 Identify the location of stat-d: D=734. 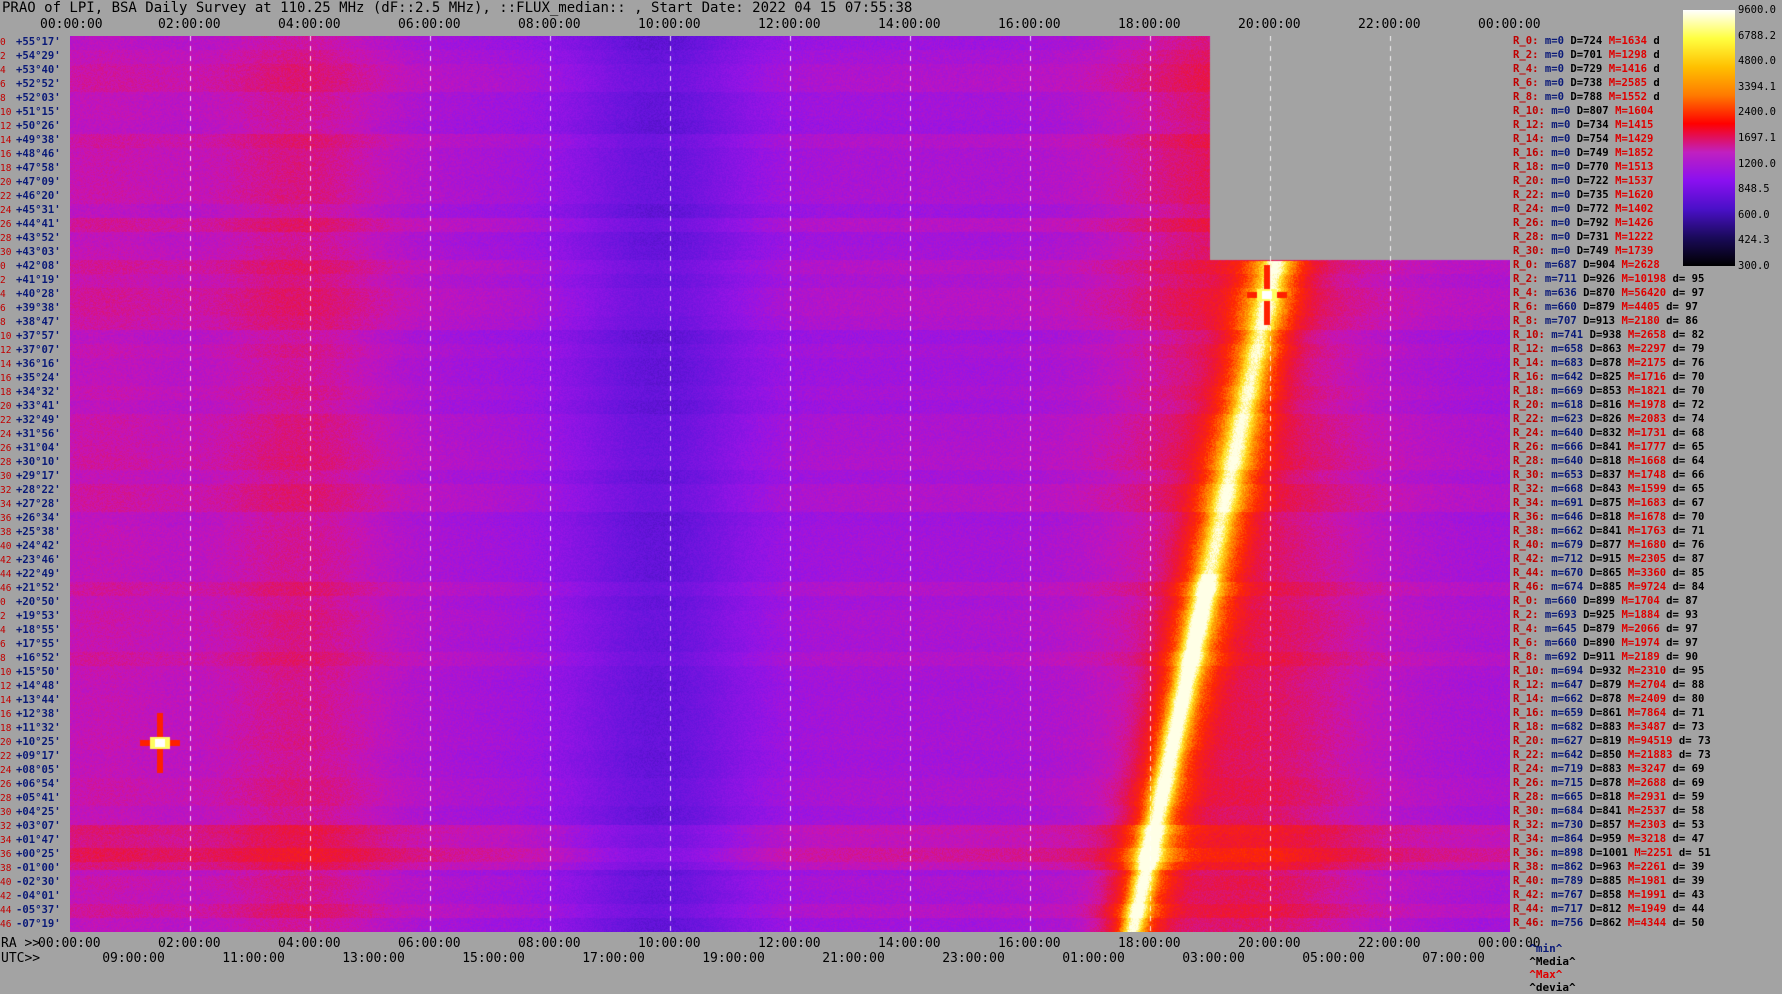
(1596, 125).